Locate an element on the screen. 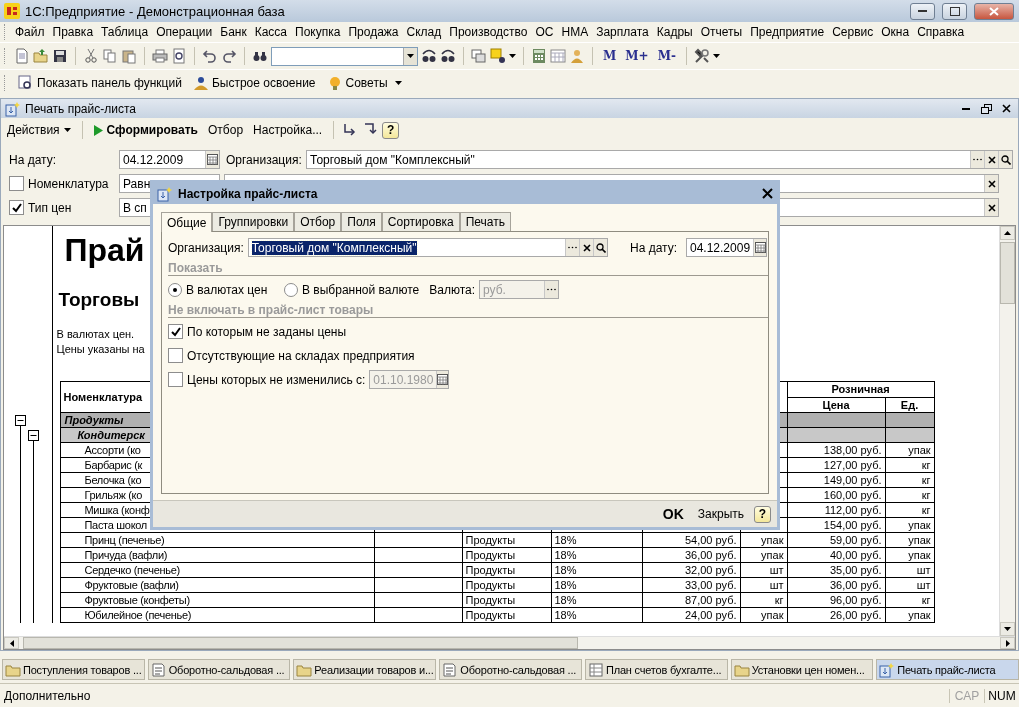 This screenshot has height=707, width=1019. dialog-title: Настройка прайс-листа is located at coordinates (248, 193).